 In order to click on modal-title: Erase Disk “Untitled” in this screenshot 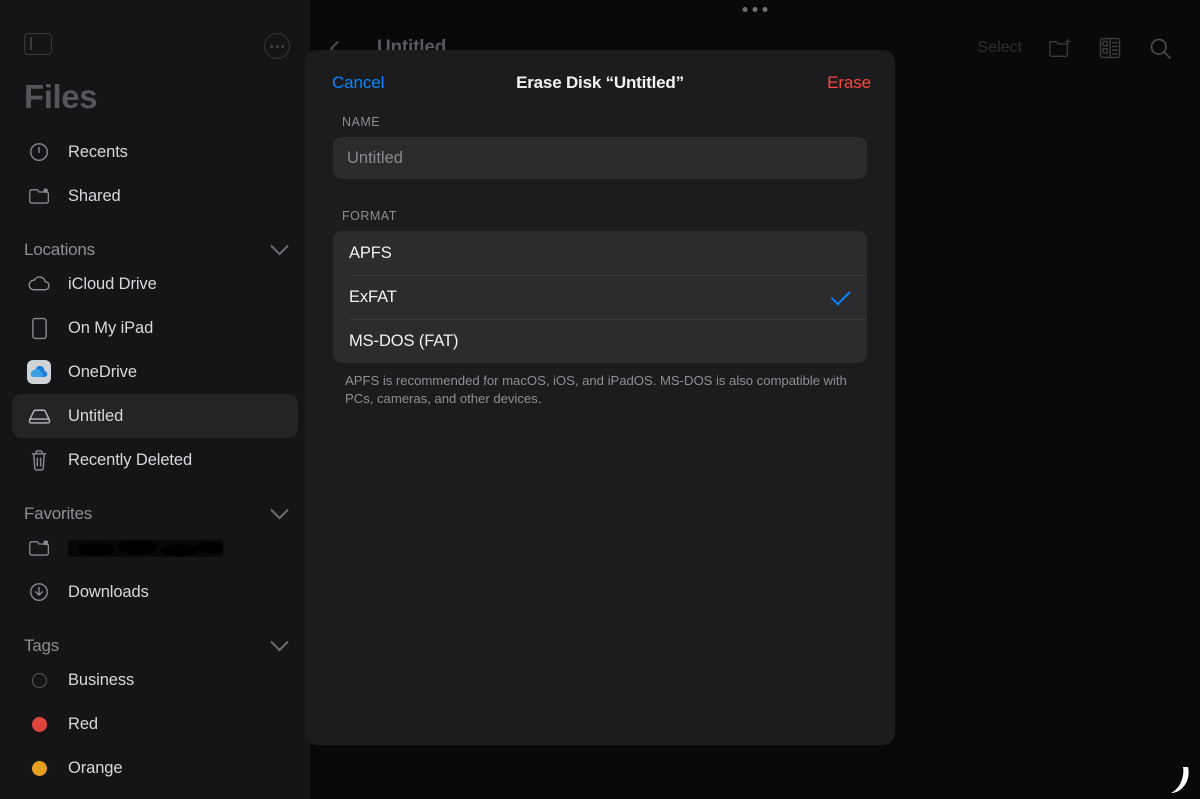, I will do `click(600, 82)`.